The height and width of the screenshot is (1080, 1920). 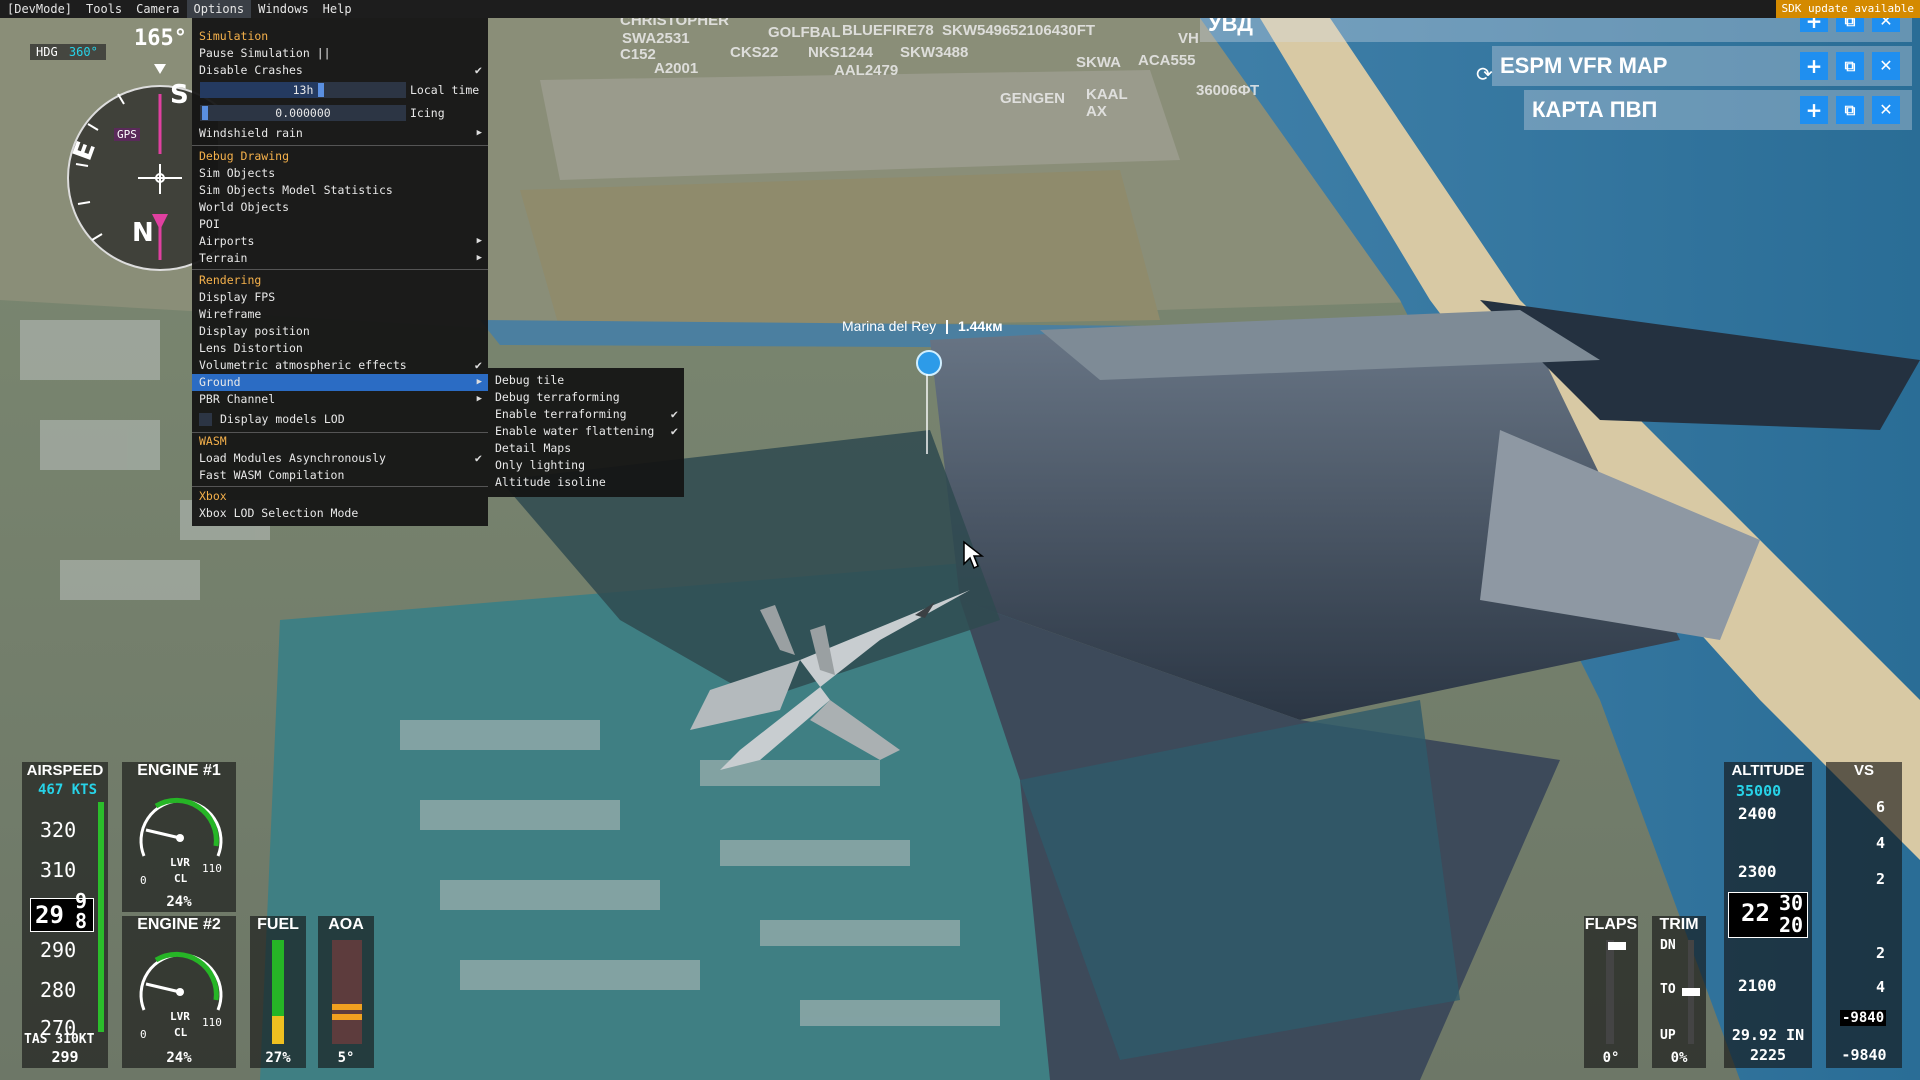 What do you see at coordinates (340, 258) in the screenshot?
I see `terrain-item: Terrain ▶` at bounding box center [340, 258].